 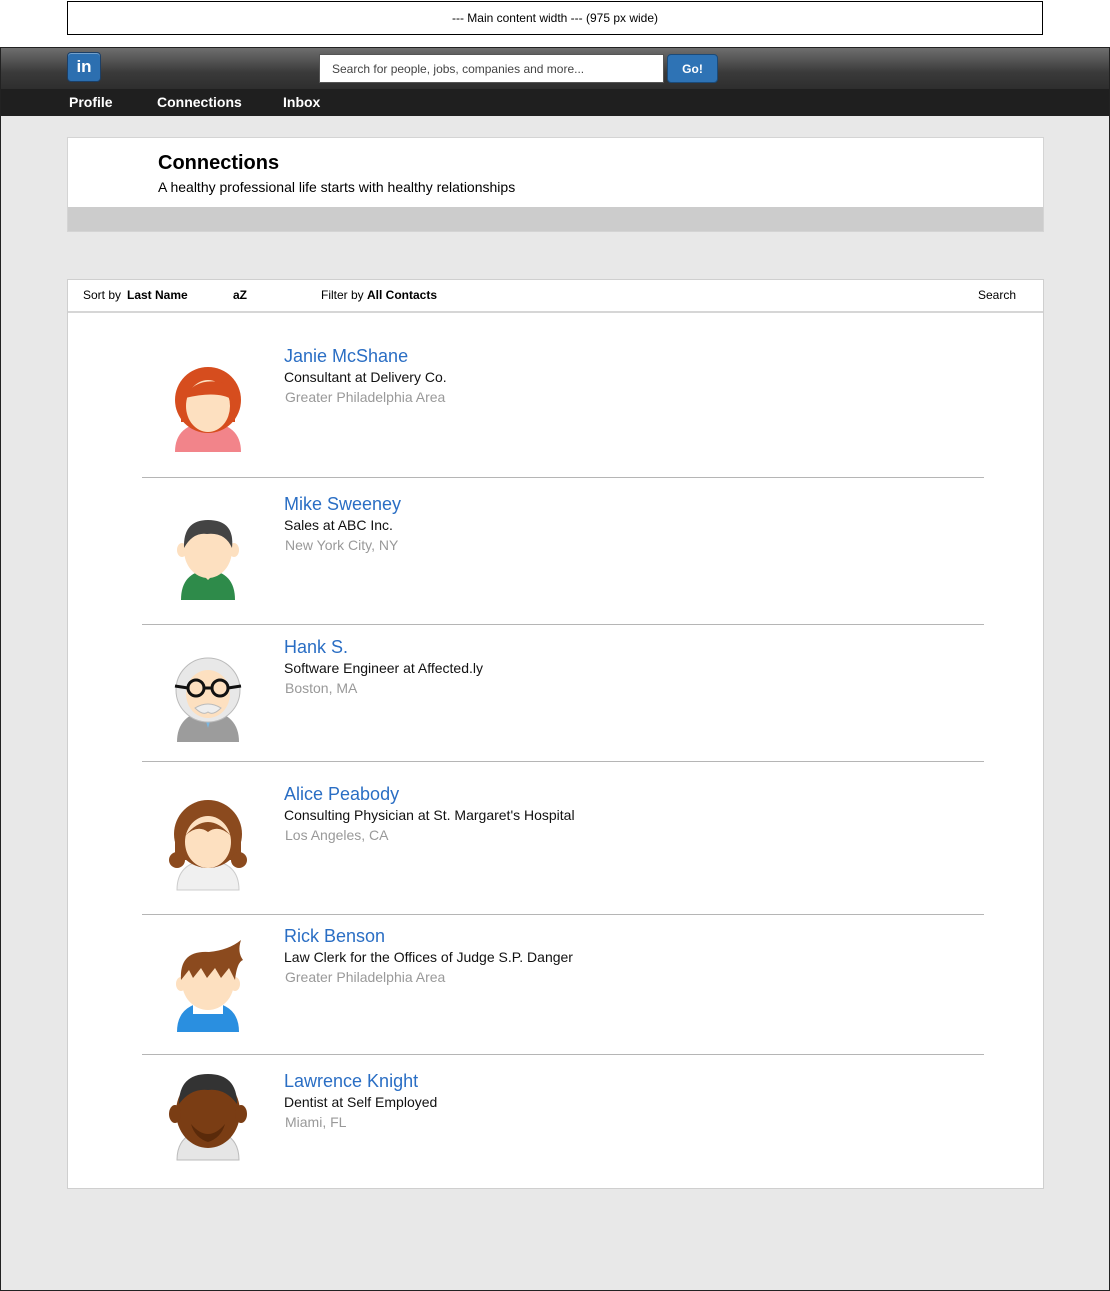 What do you see at coordinates (209, 986) in the screenshot?
I see `brown-haired-boy-avatar-icon` at bounding box center [209, 986].